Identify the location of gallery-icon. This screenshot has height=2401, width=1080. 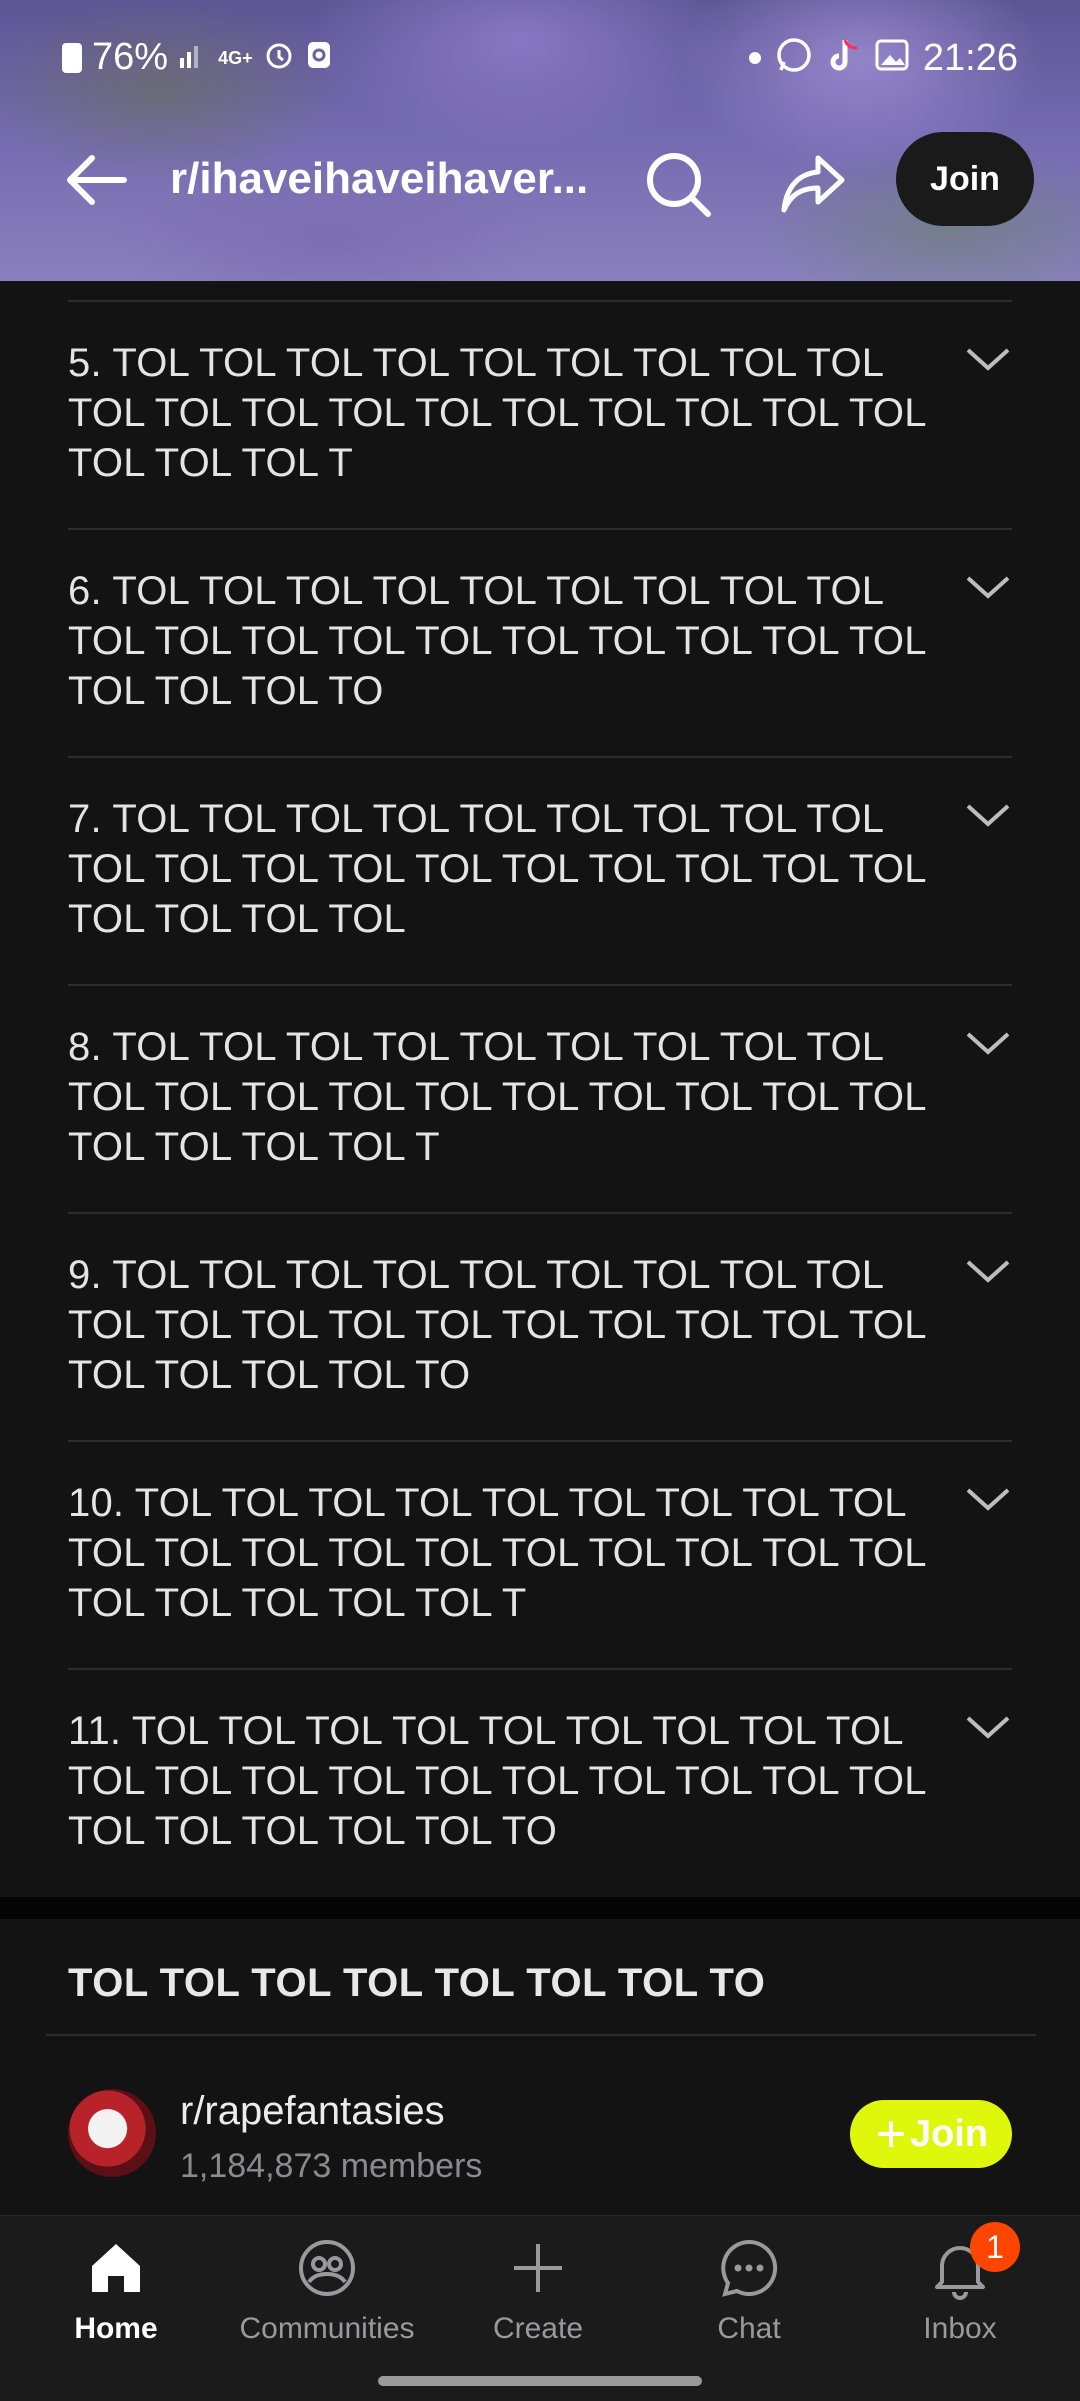
(892, 58).